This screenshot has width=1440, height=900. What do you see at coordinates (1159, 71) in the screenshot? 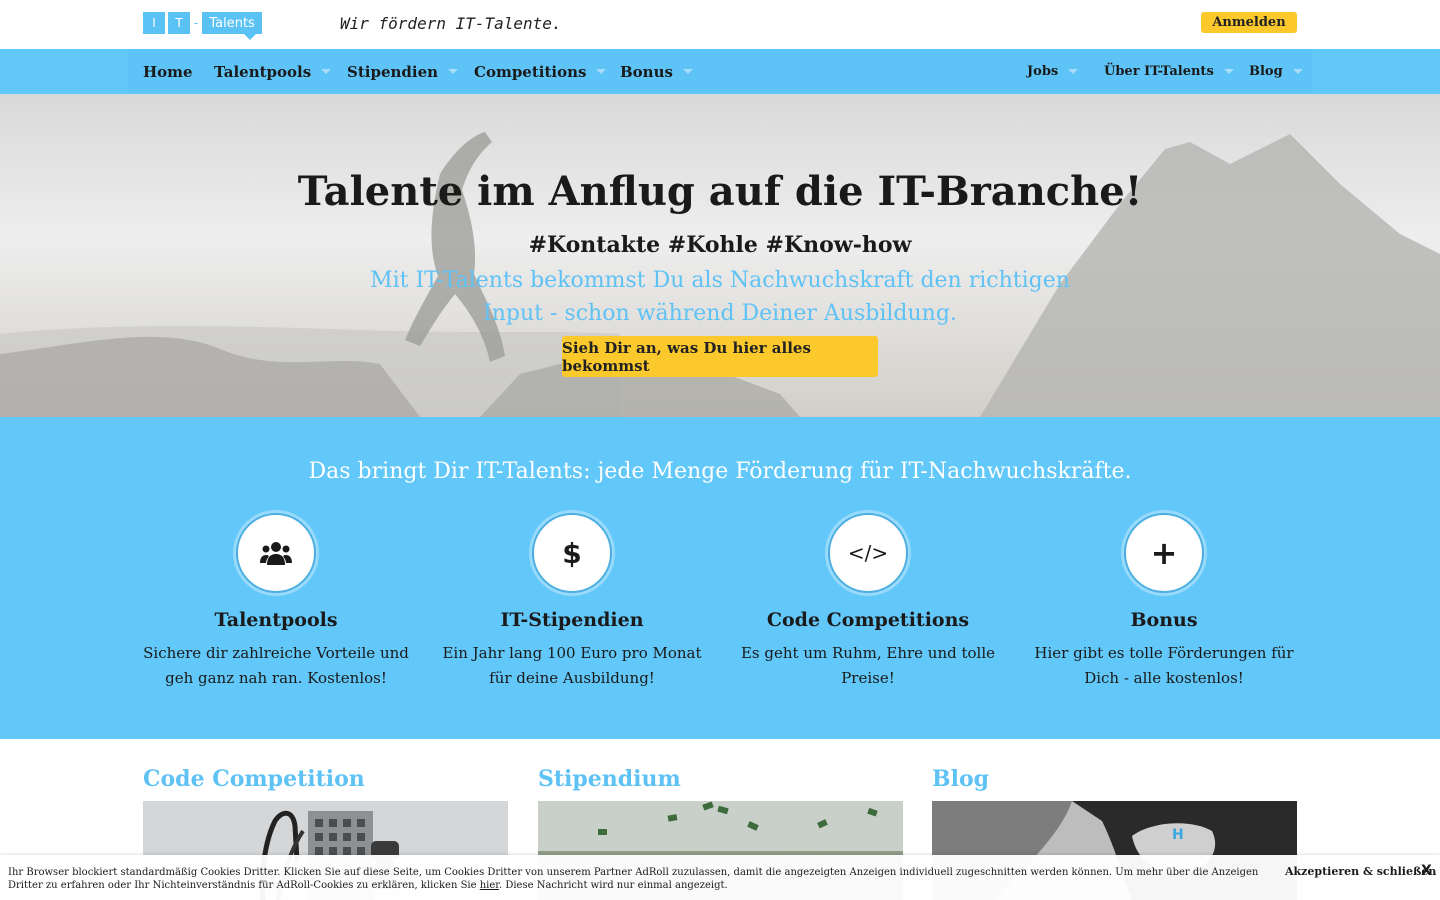
I see `nav-label: Über IT-Talents` at bounding box center [1159, 71].